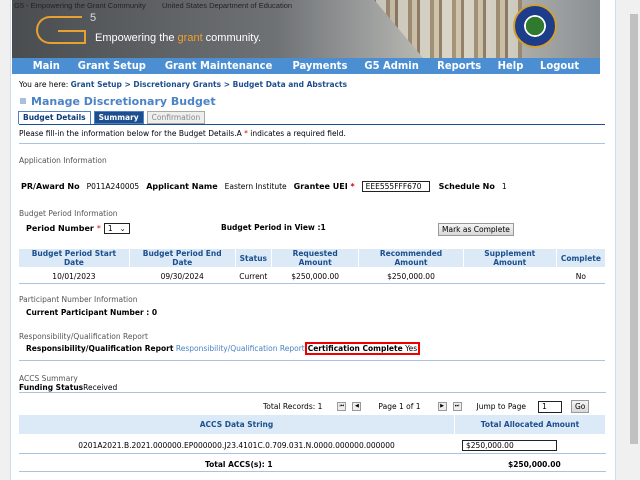 This screenshot has width=640, height=480. I want to click on col-start-date: Budget Period Start Date, so click(74, 258).